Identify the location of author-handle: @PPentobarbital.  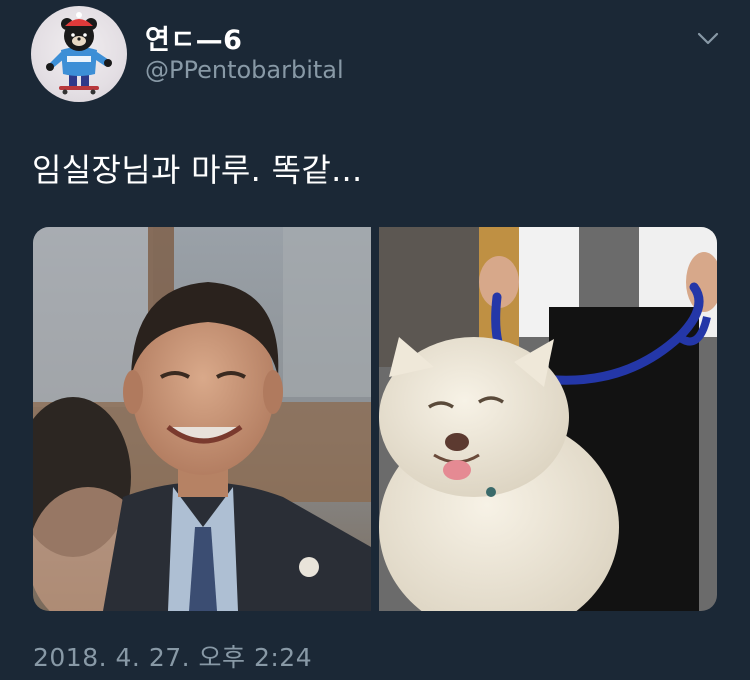
(244, 70).